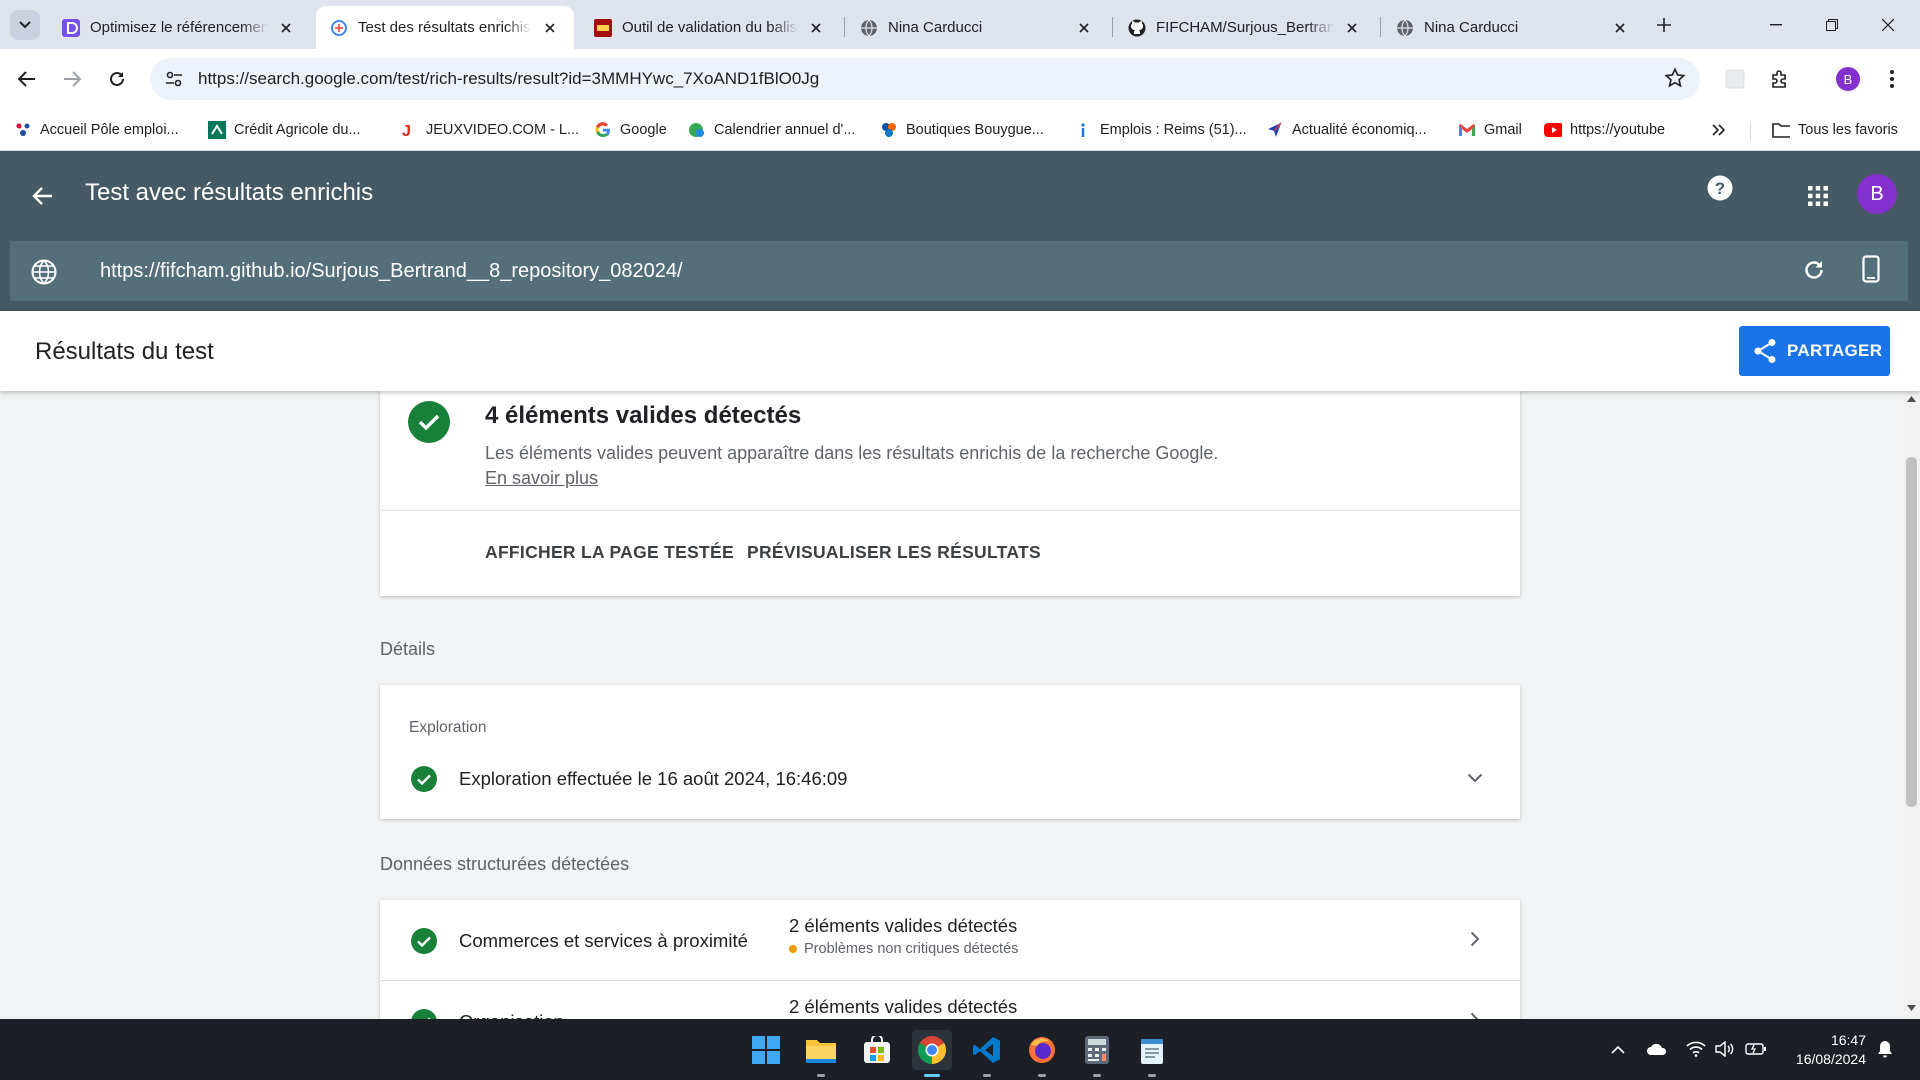  I want to click on browser-tab-2-active: Test des résultats enrichis, so click(445, 27).